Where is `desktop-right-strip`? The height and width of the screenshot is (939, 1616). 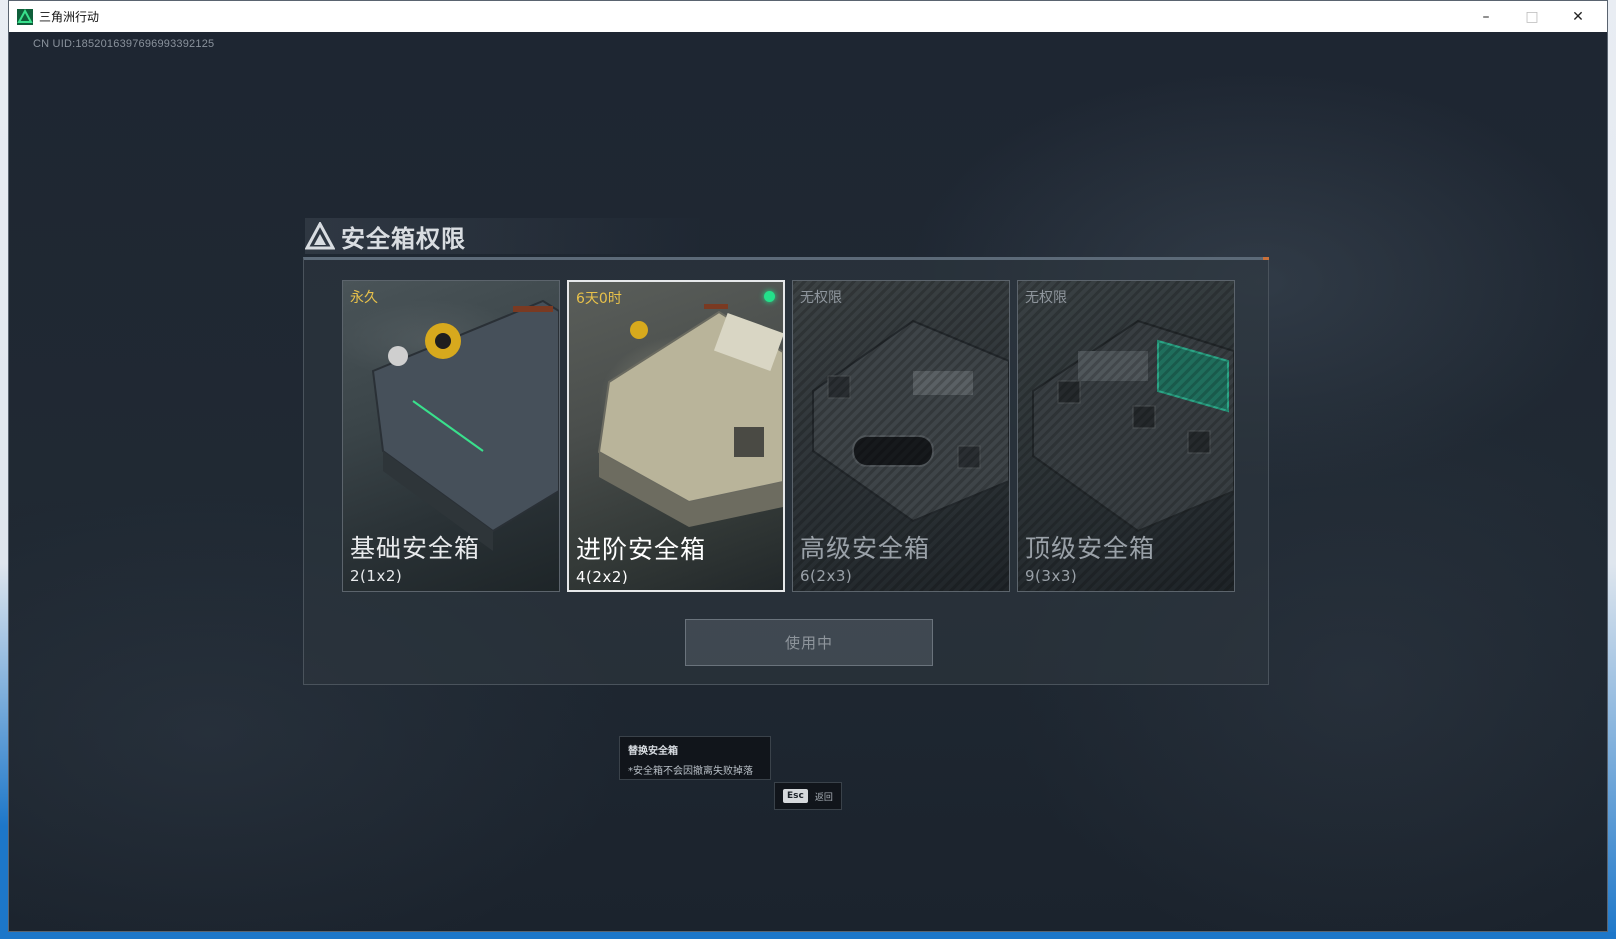 desktop-right-strip is located at coordinates (1612, 469).